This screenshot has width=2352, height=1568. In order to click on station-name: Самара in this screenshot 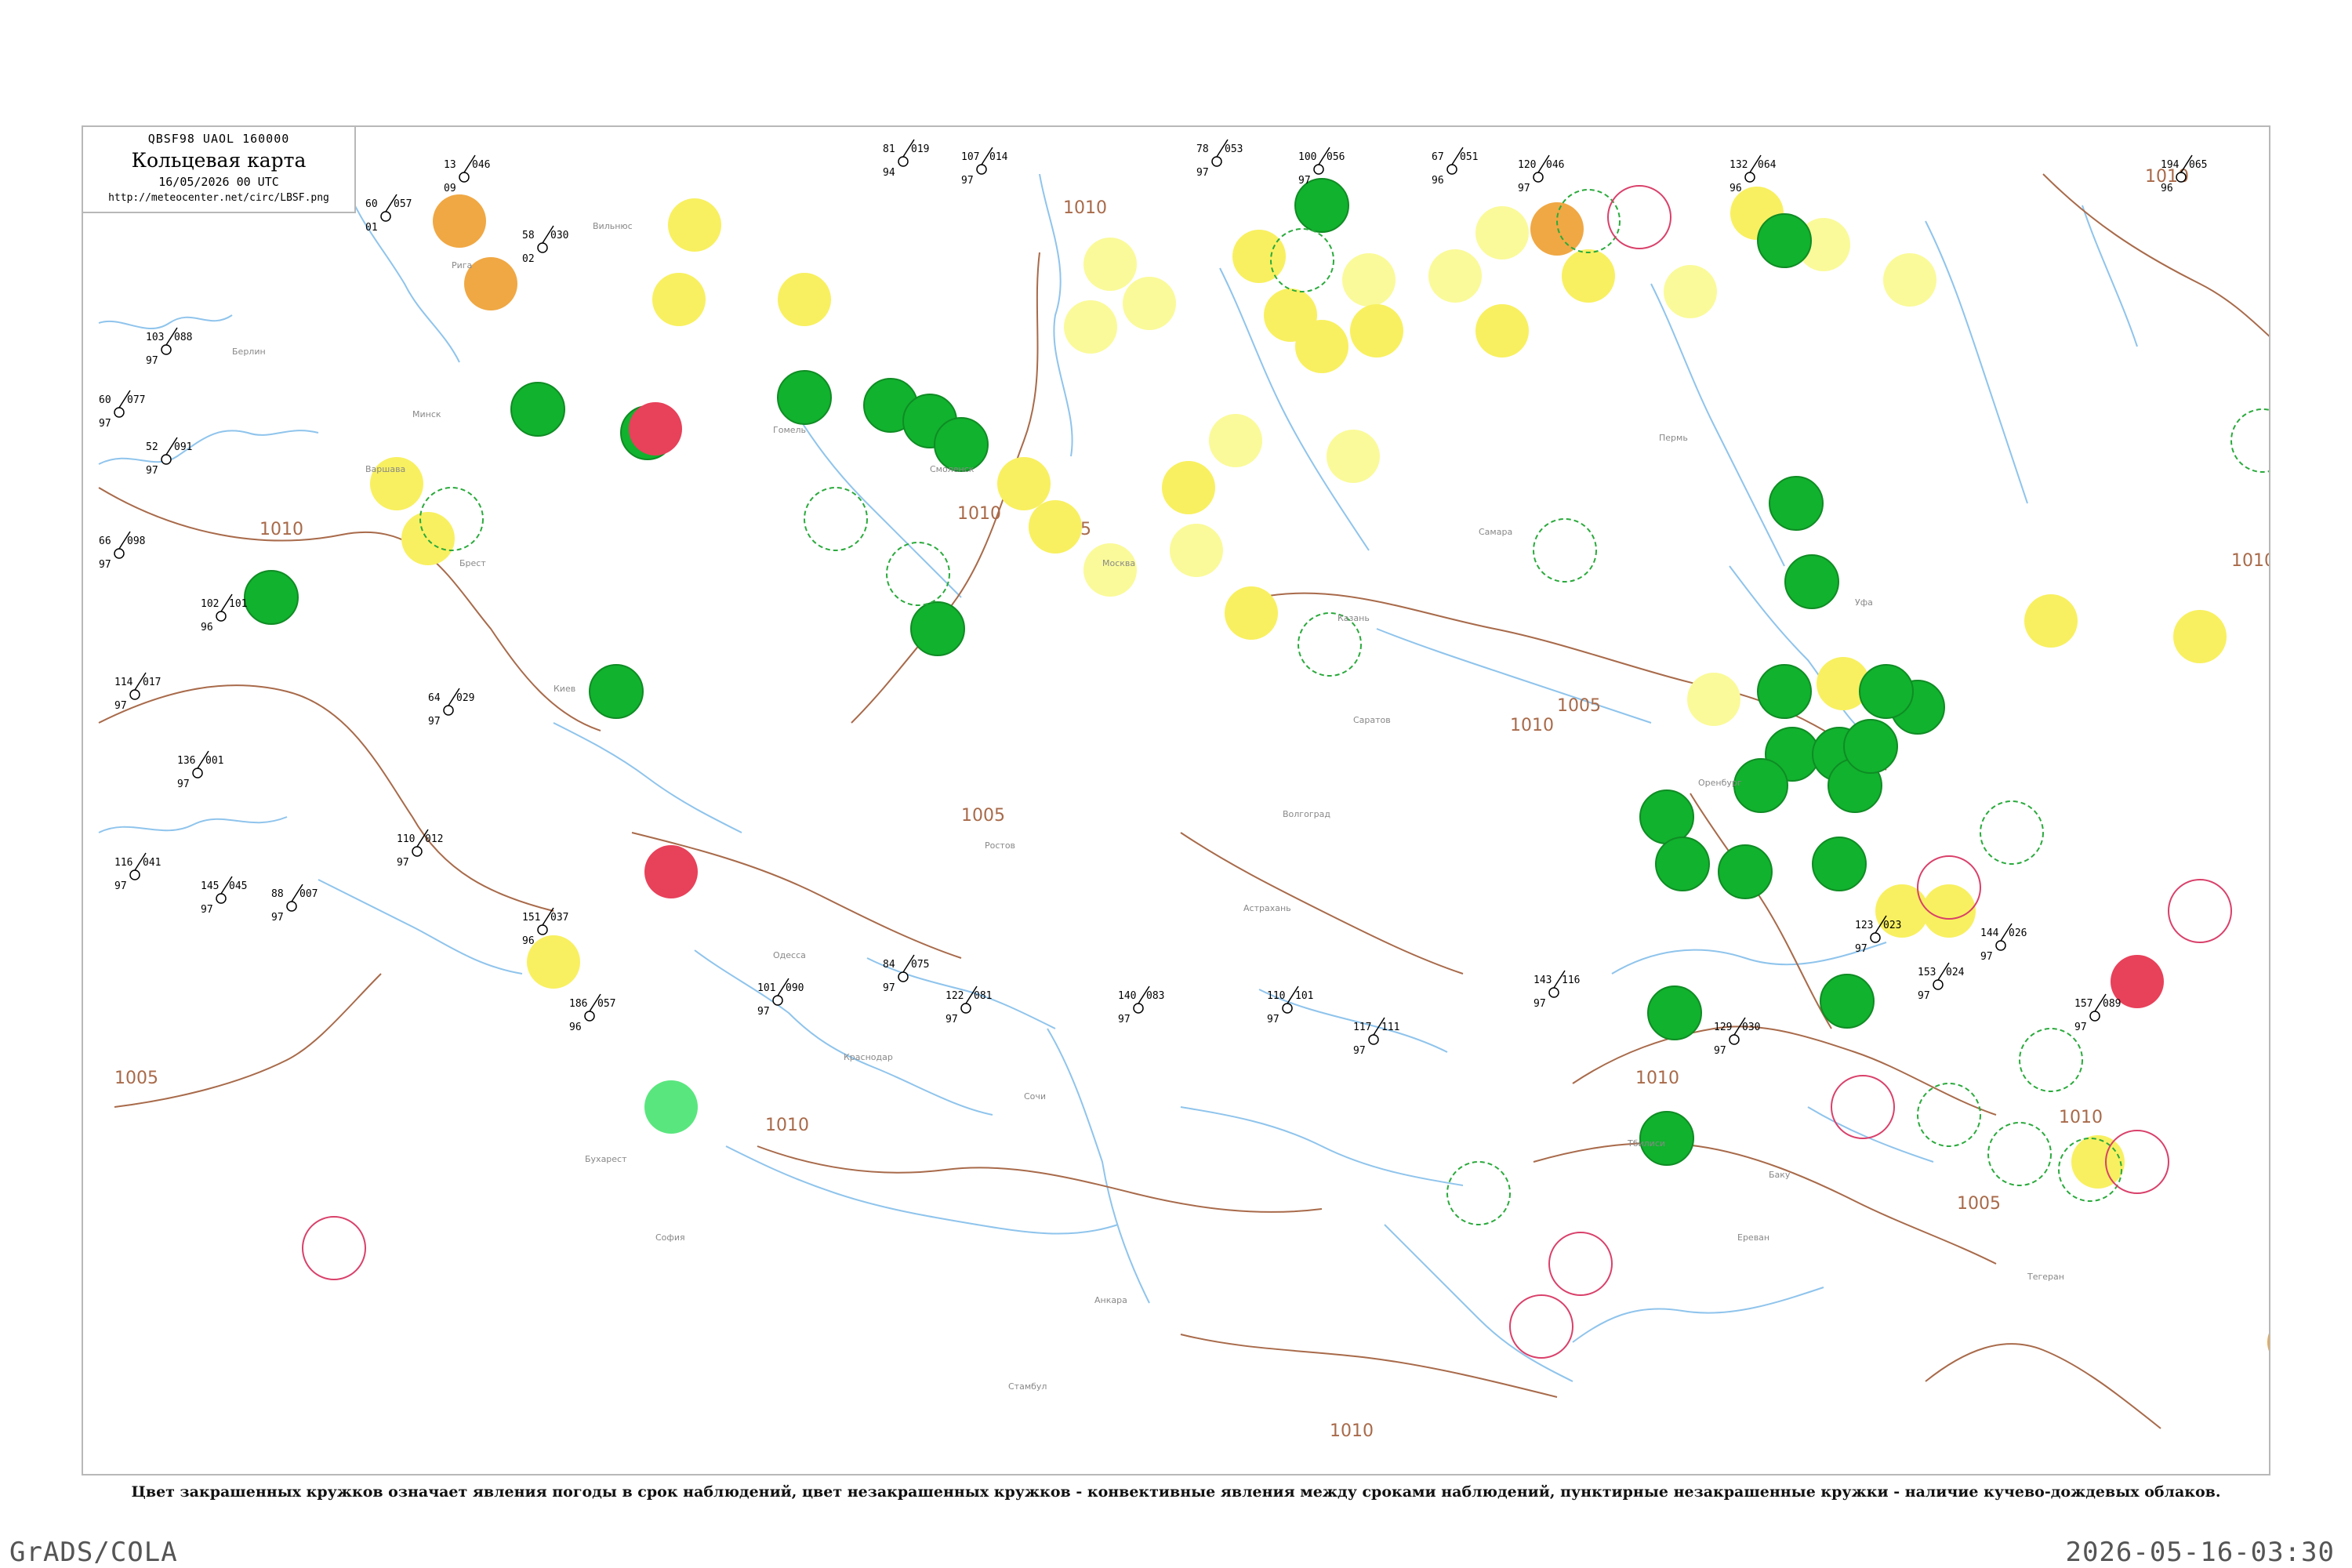, I will do `click(1495, 532)`.